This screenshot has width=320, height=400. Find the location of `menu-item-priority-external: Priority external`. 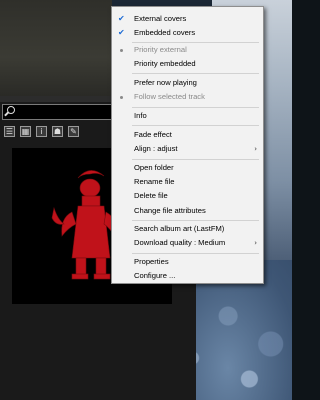

menu-item-priority-external: Priority external is located at coordinates (160, 49).